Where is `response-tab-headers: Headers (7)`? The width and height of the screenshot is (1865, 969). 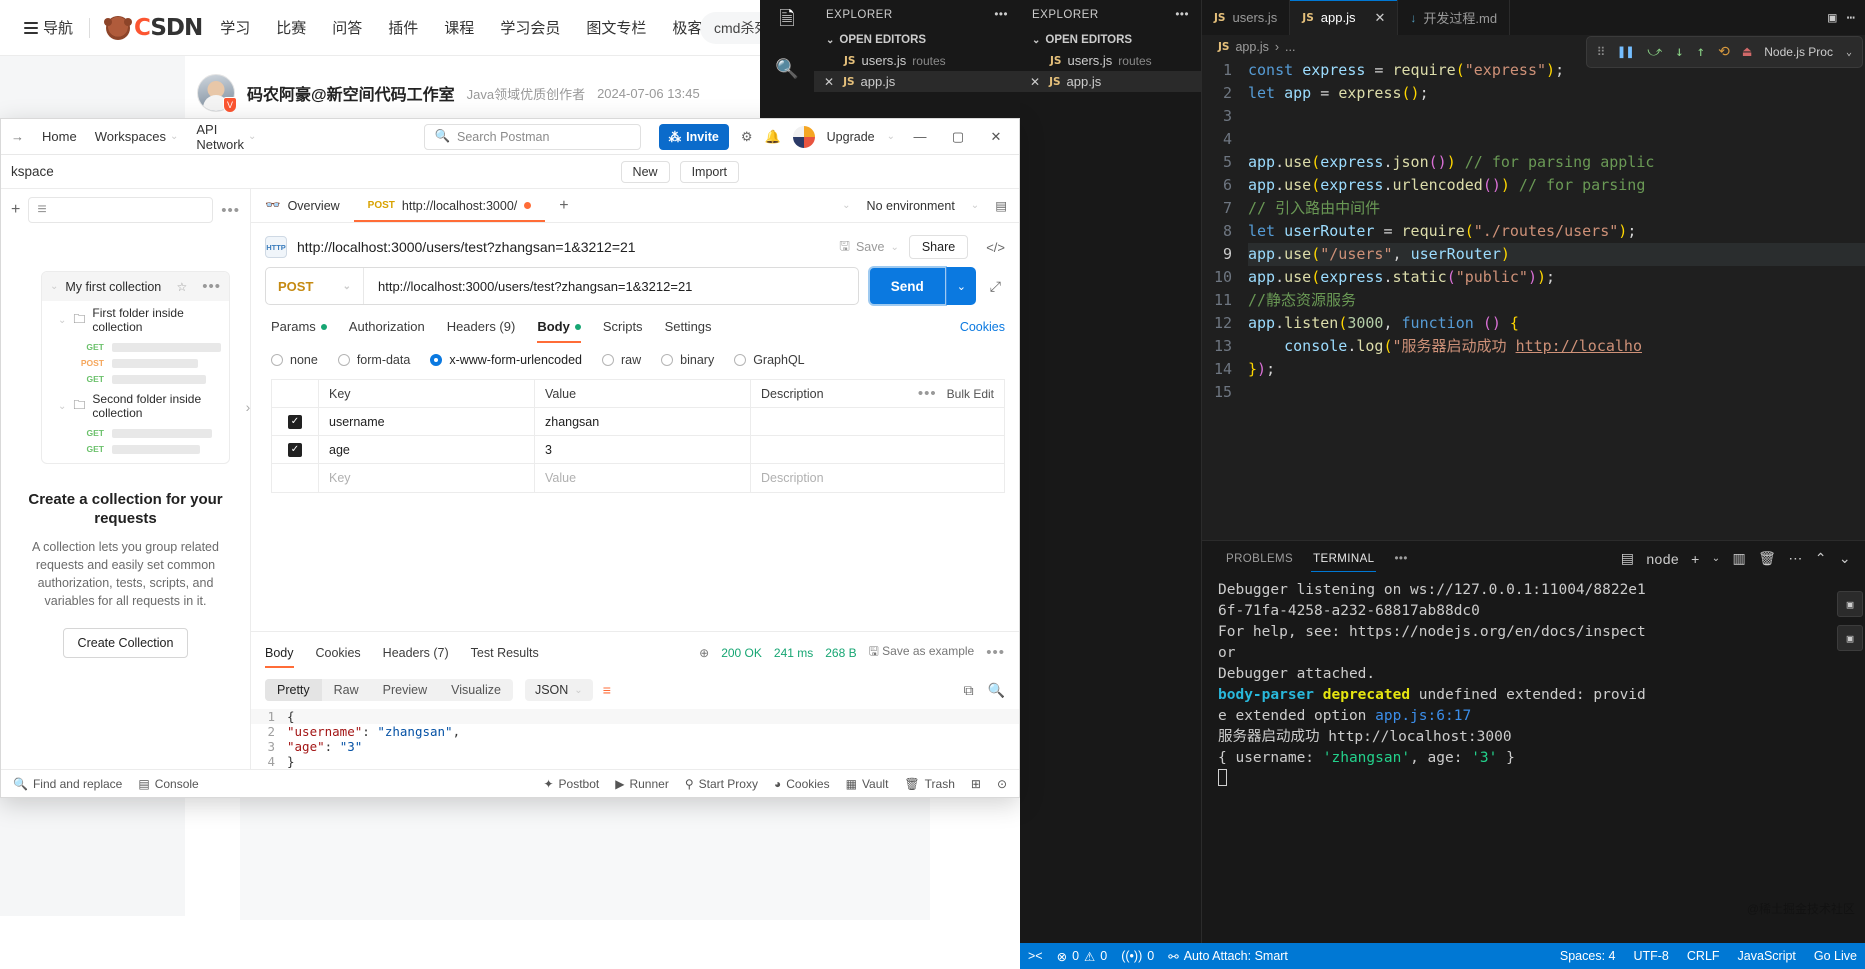
response-tab-headers: Headers (7) is located at coordinates (416, 657).